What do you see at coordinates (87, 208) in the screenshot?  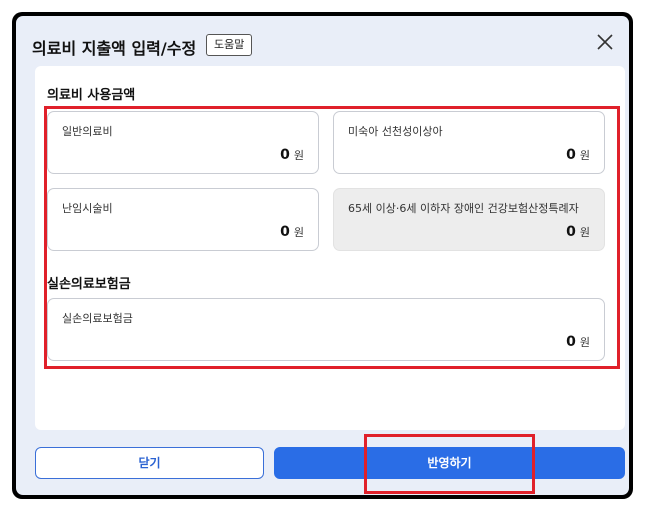 I see `field-label: 난임시술비` at bounding box center [87, 208].